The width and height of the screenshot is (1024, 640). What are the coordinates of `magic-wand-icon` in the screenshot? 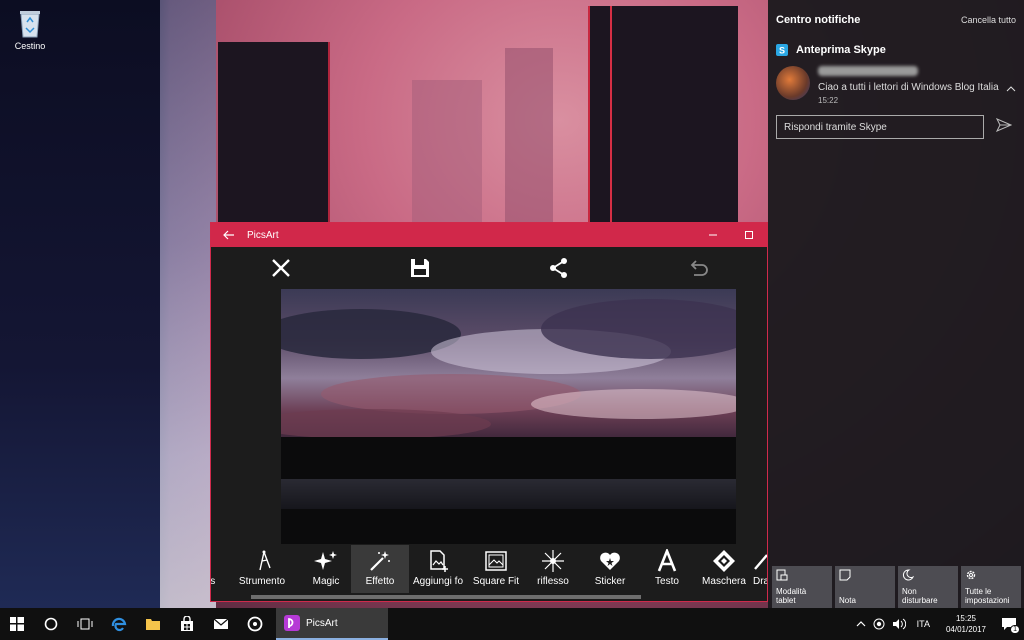 It's located at (380, 561).